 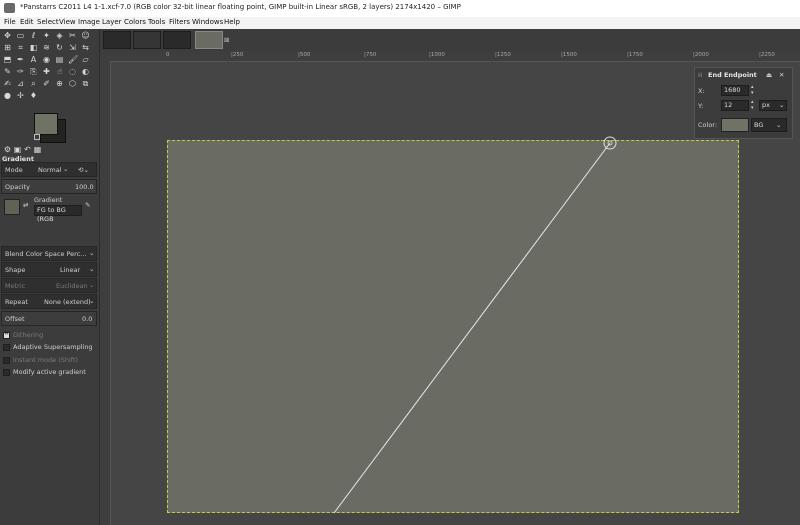 What do you see at coordinates (773, 105) in the screenshot?
I see `unit-select: px ⌄` at bounding box center [773, 105].